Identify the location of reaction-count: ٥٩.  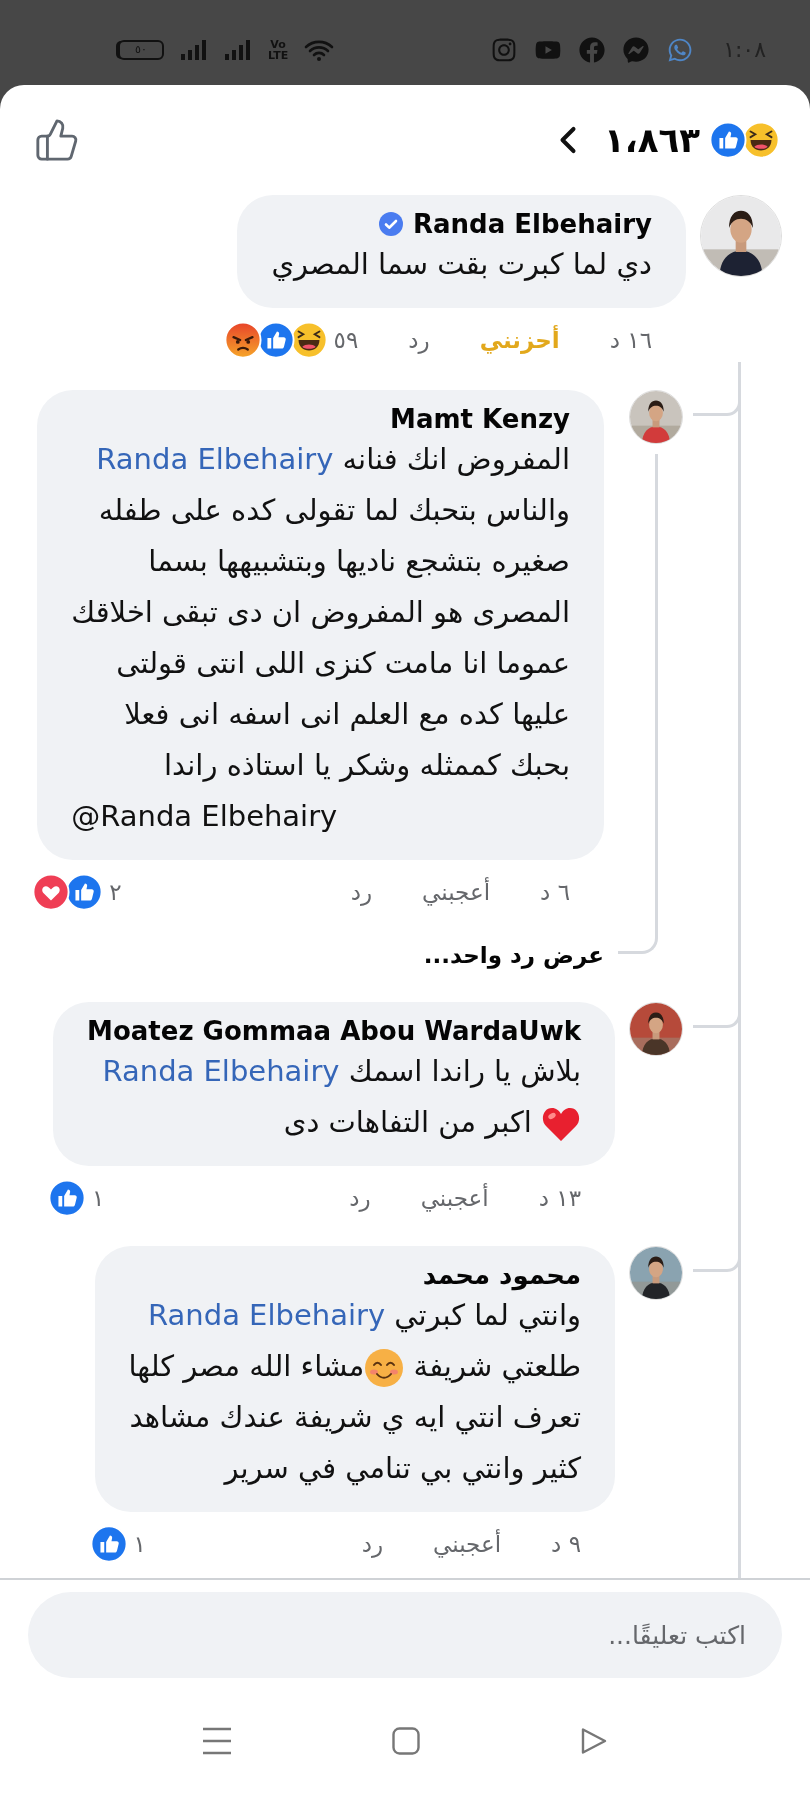
(346, 340).